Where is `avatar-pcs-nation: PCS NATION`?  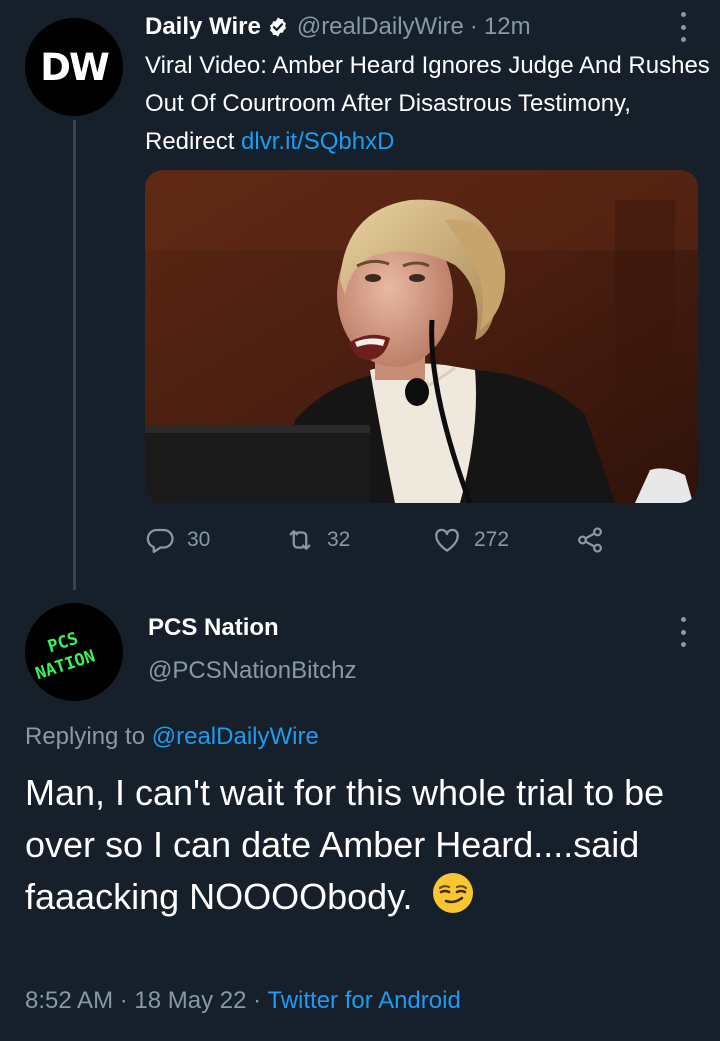
avatar-pcs-nation: PCS NATION is located at coordinates (74, 652).